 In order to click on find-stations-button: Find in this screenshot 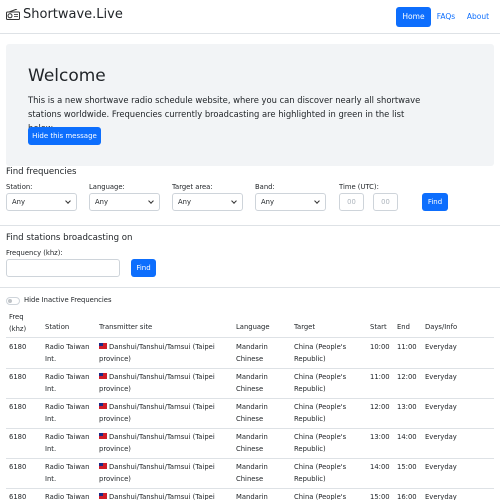, I will do `click(143, 268)`.